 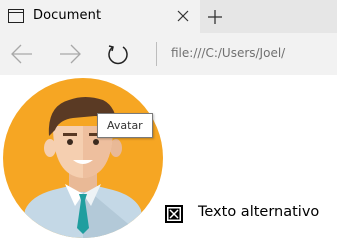 What do you see at coordinates (183, 16) in the screenshot?
I see `close-icon` at bounding box center [183, 16].